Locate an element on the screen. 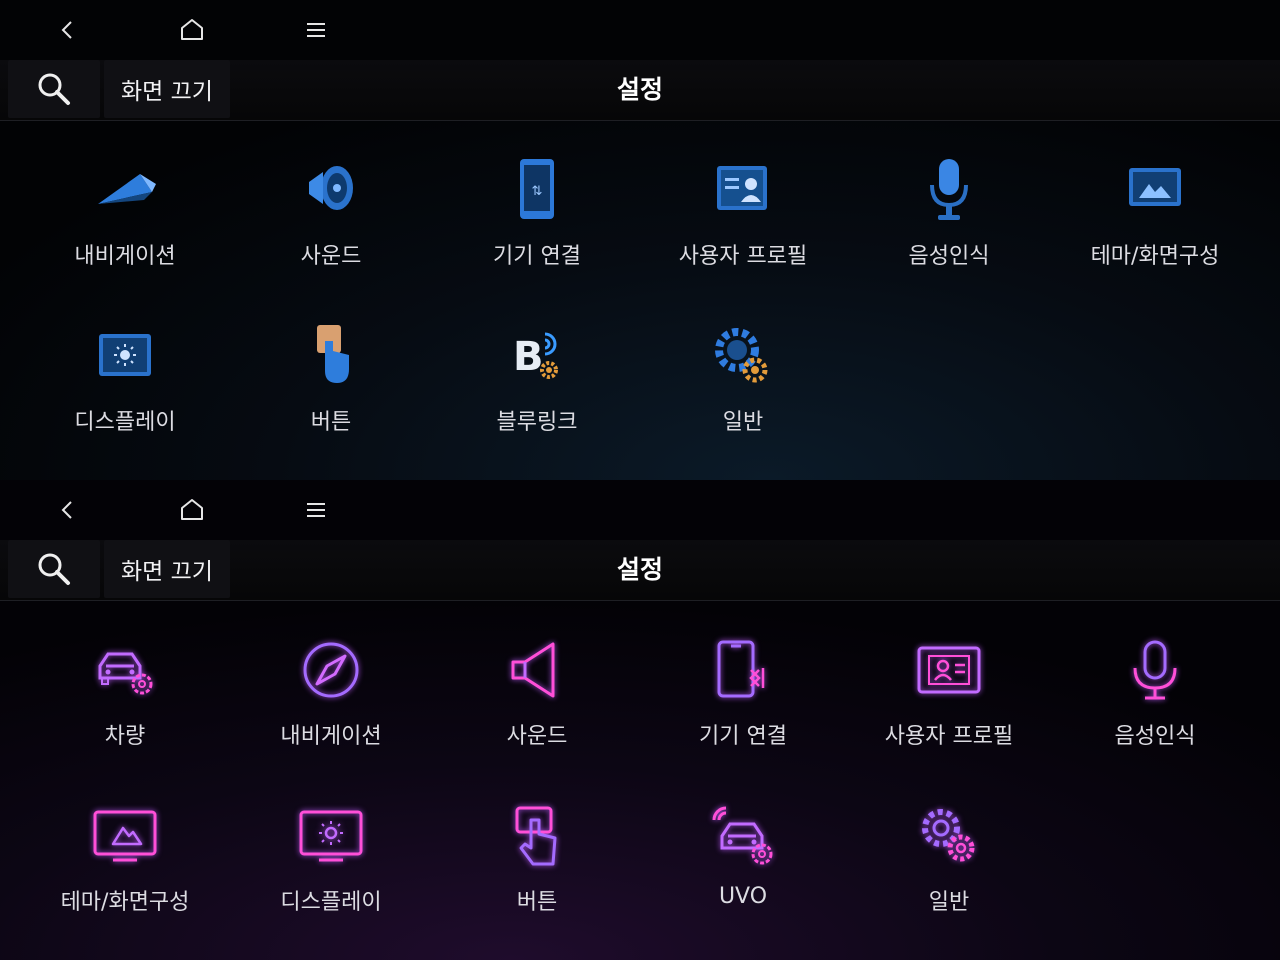  settings-item-vehicle: 차량 is located at coordinates (125, 675).